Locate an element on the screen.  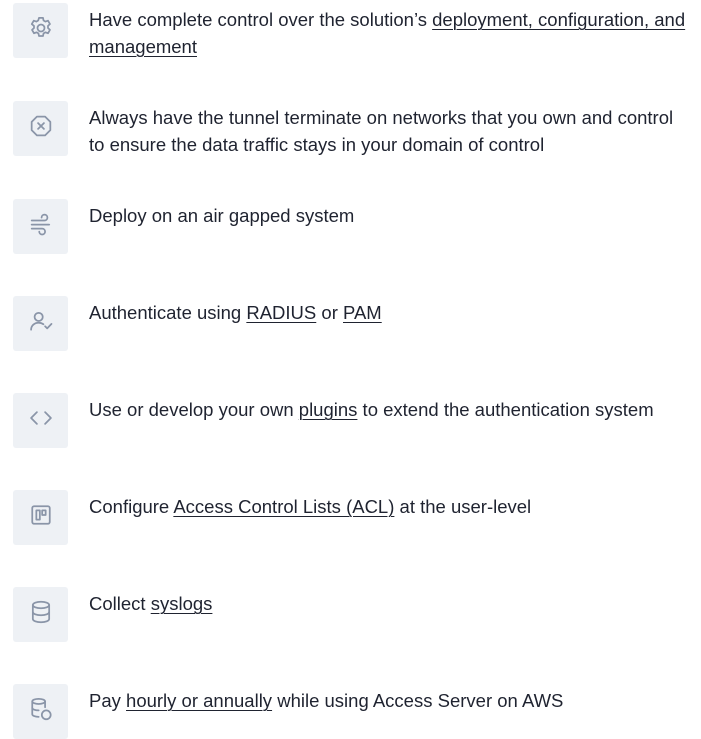
plugins-link: plugins is located at coordinates (328, 409).